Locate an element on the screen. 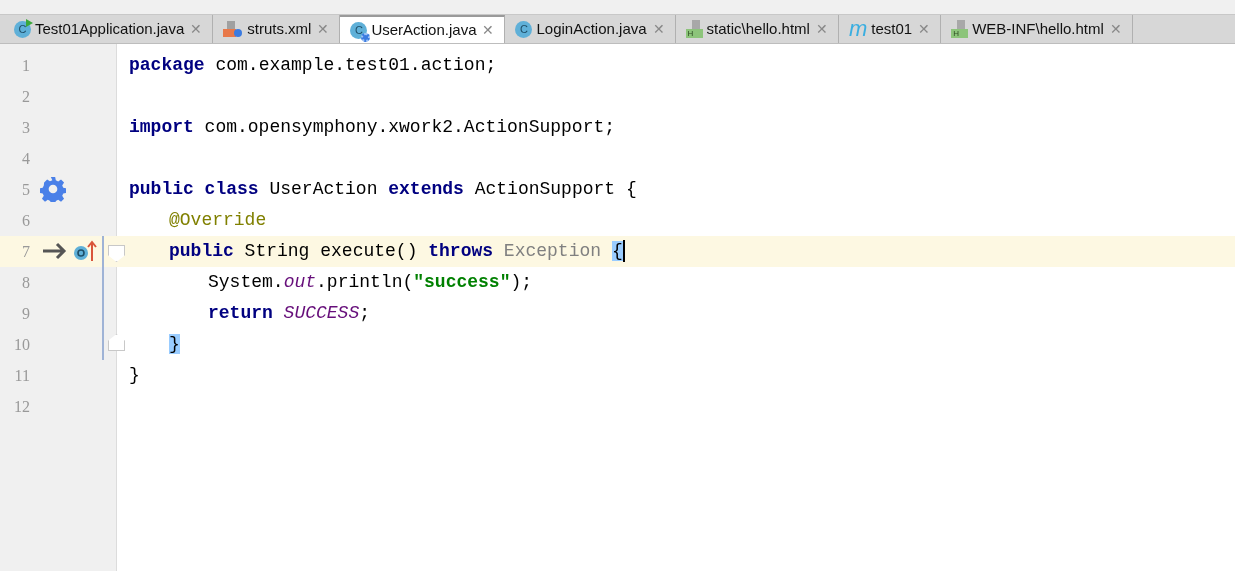 The image size is (1235, 571). line-number: 12 is located at coordinates (21, 406).